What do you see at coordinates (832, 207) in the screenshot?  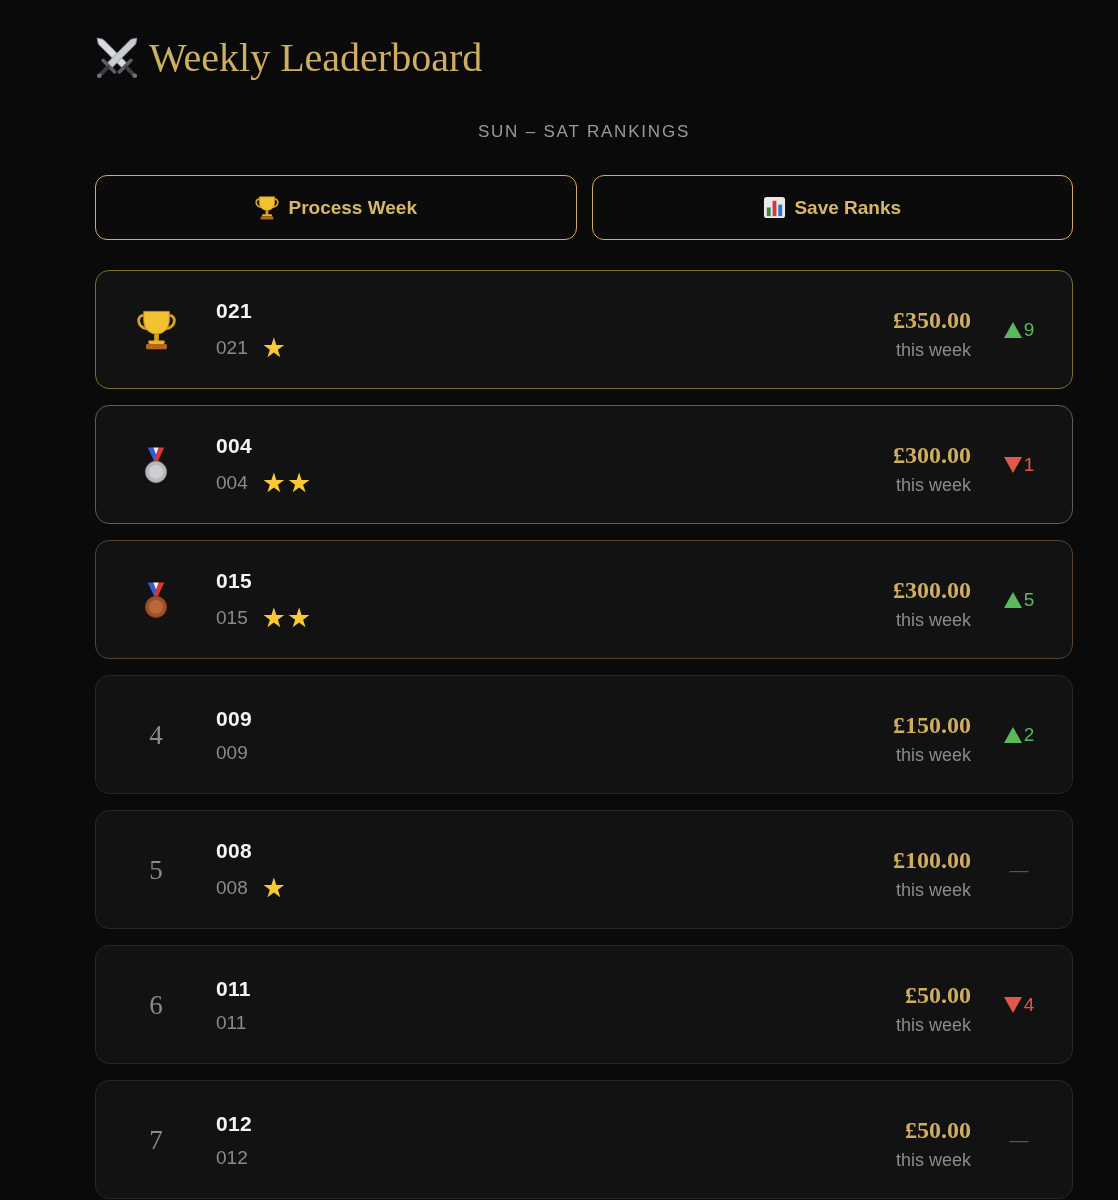 I see `save-button: Save Ranks` at bounding box center [832, 207].